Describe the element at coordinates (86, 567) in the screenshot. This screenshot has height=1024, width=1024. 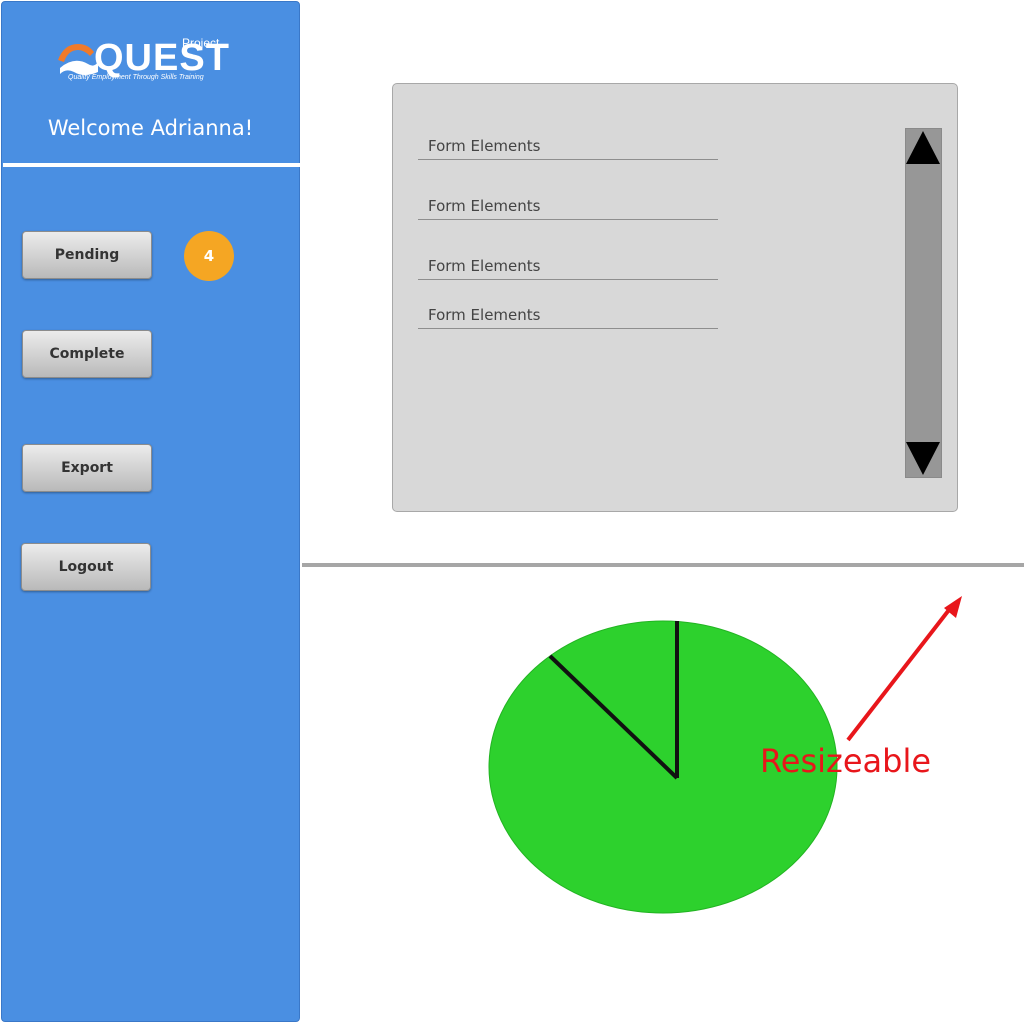
I see `logout-button: Logout` at that location.